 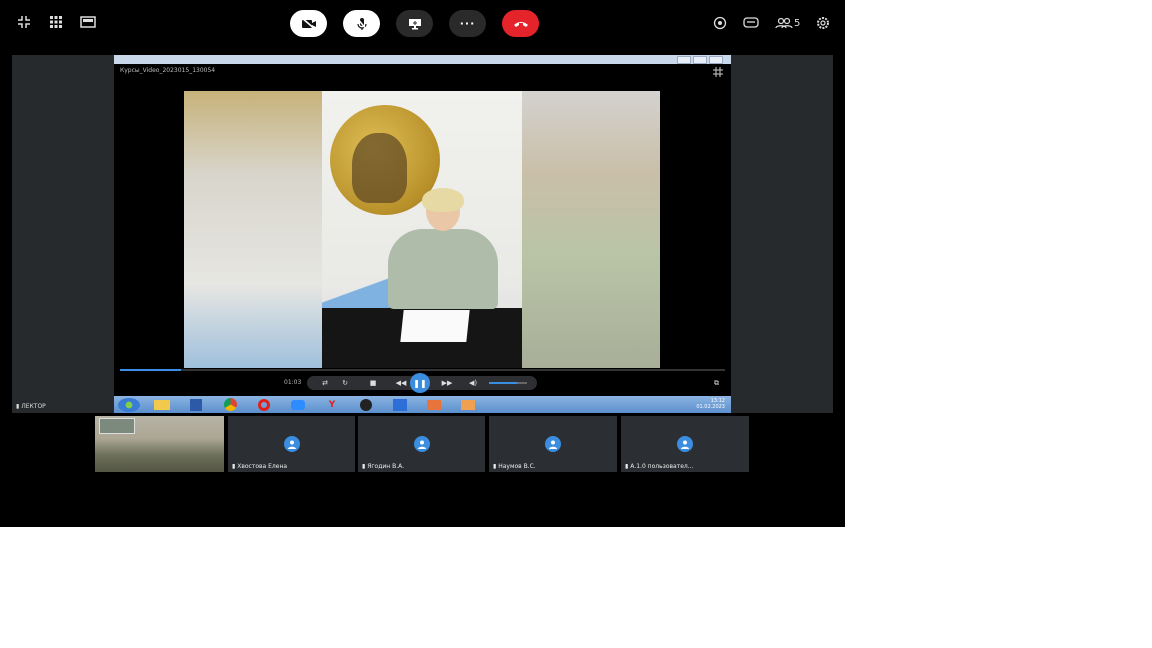 I want to click on screen-share-icon, so click(x=414, y=23).